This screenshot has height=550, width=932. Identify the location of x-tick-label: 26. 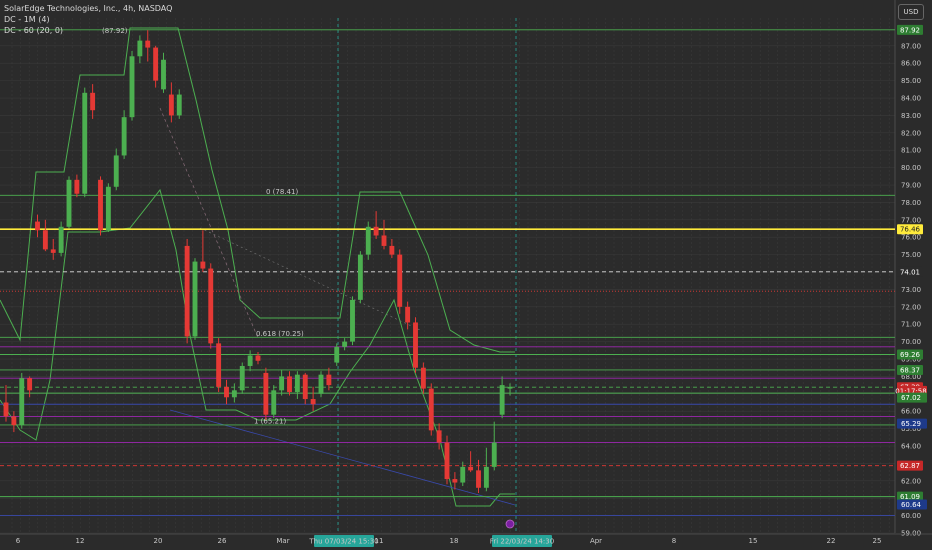
(222, 541).